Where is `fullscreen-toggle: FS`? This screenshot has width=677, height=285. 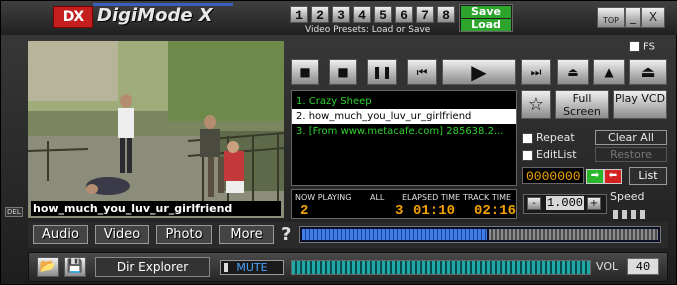
fullscreen-toggle: FS is located at coordinates (642, 47).